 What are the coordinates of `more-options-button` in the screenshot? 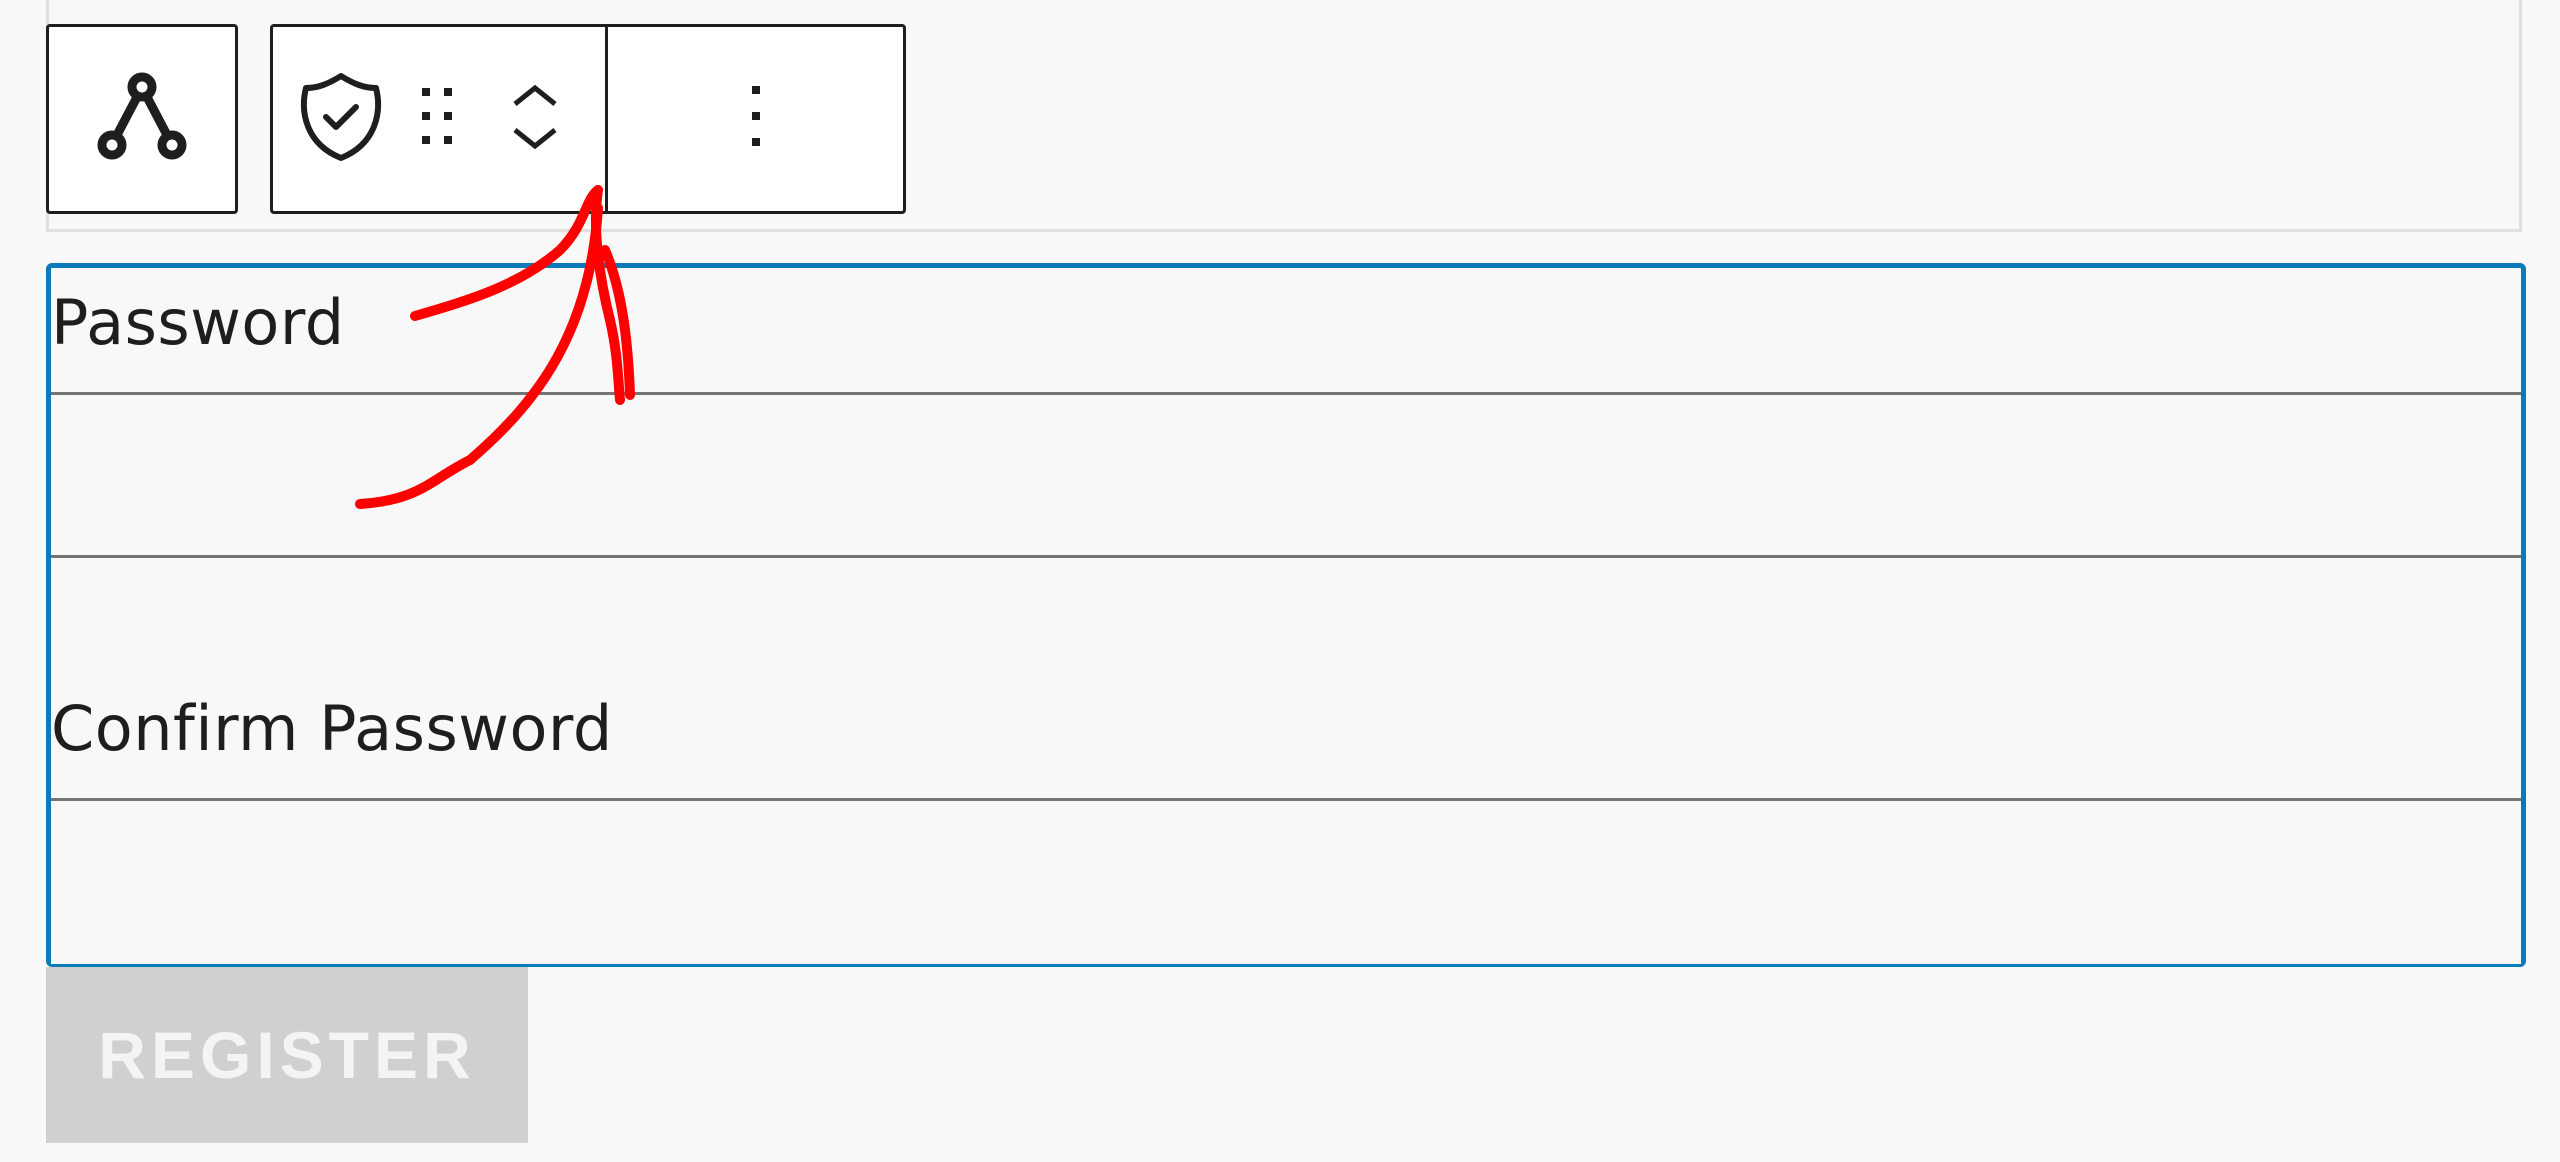 It's located at (755, 119).